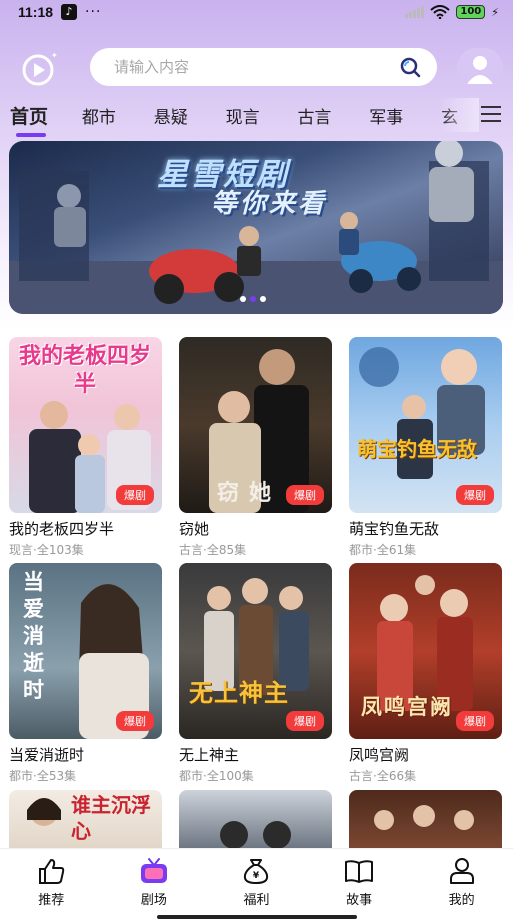  I want to click on nav-story-label: 故事, so click(359, 900).